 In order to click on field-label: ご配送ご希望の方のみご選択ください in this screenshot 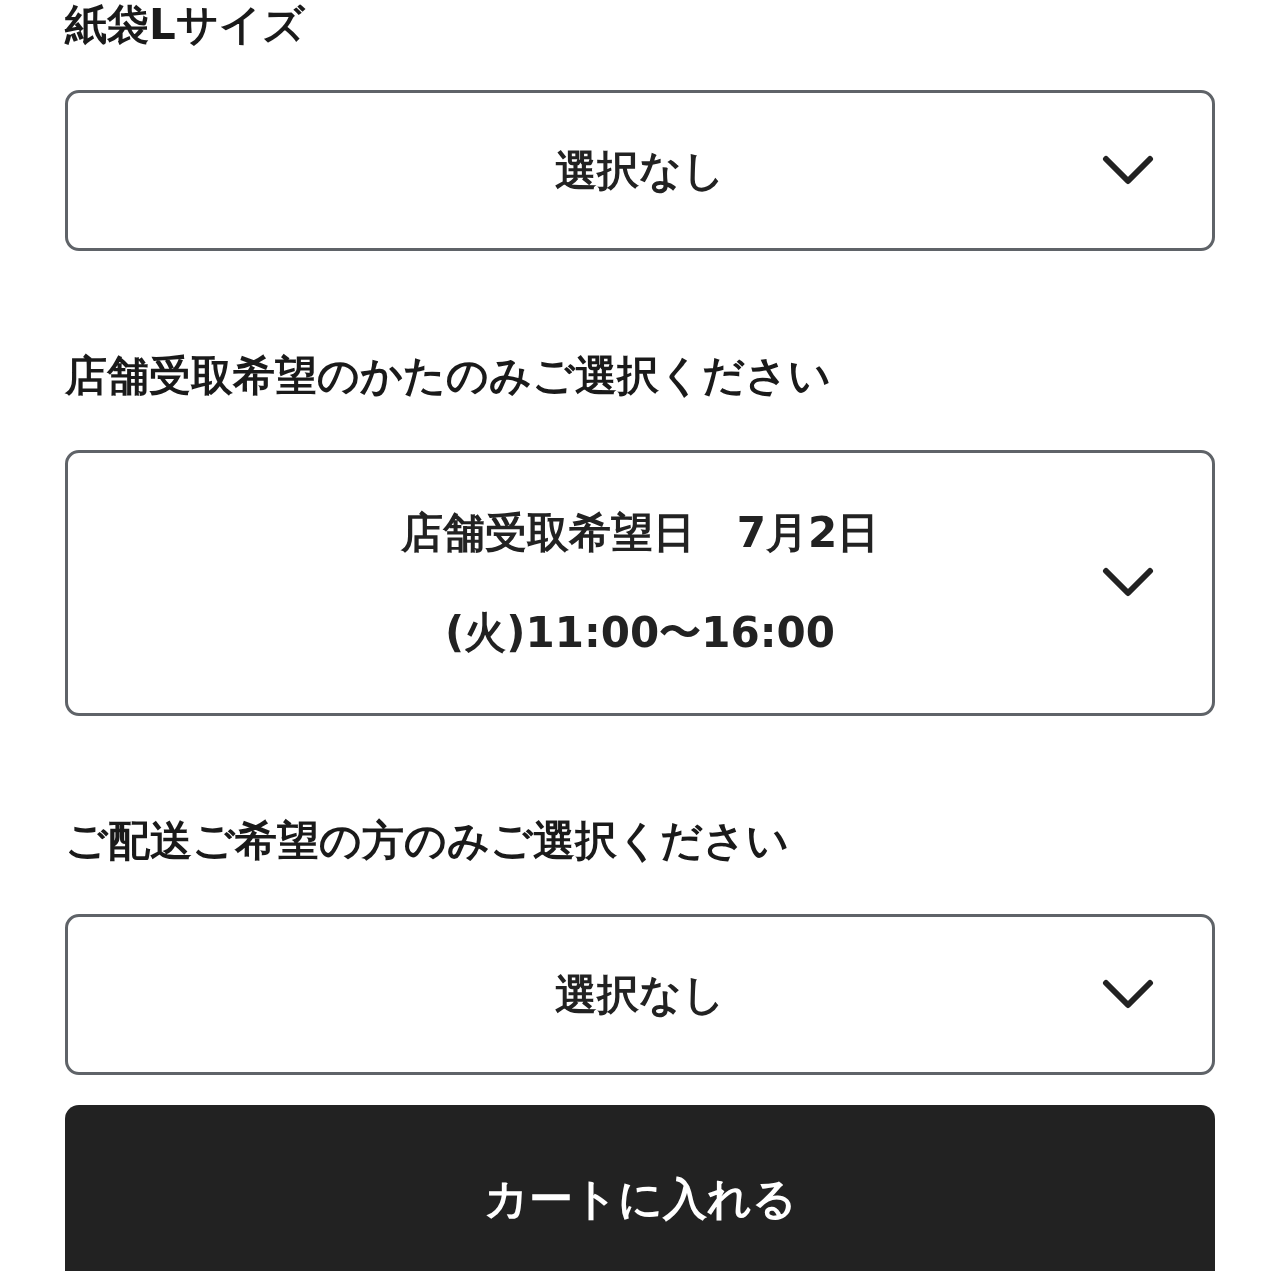, I will do `click(427, 841)`.